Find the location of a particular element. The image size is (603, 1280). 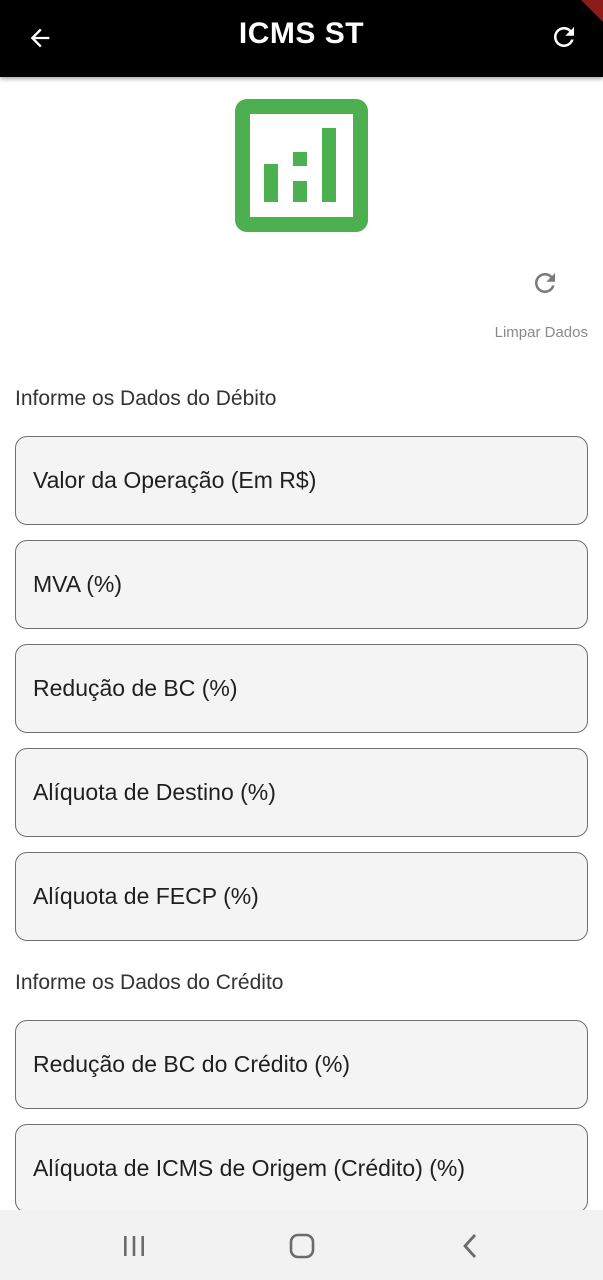

debit-section-title: Informe os Dados do Débito is located at coordinates (146, 398).